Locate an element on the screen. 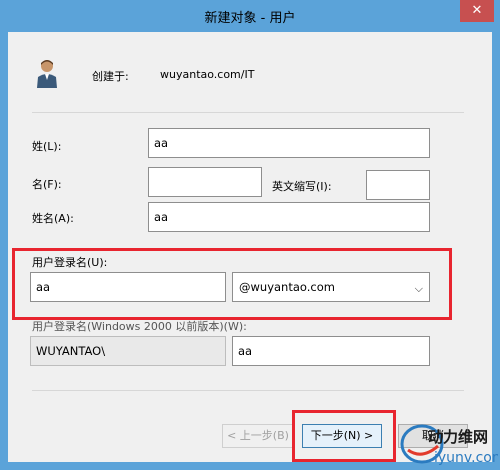 The height and width of the screenshot is (470, 500). created-in-label: 创建于: is located at coordinates (110, 76).